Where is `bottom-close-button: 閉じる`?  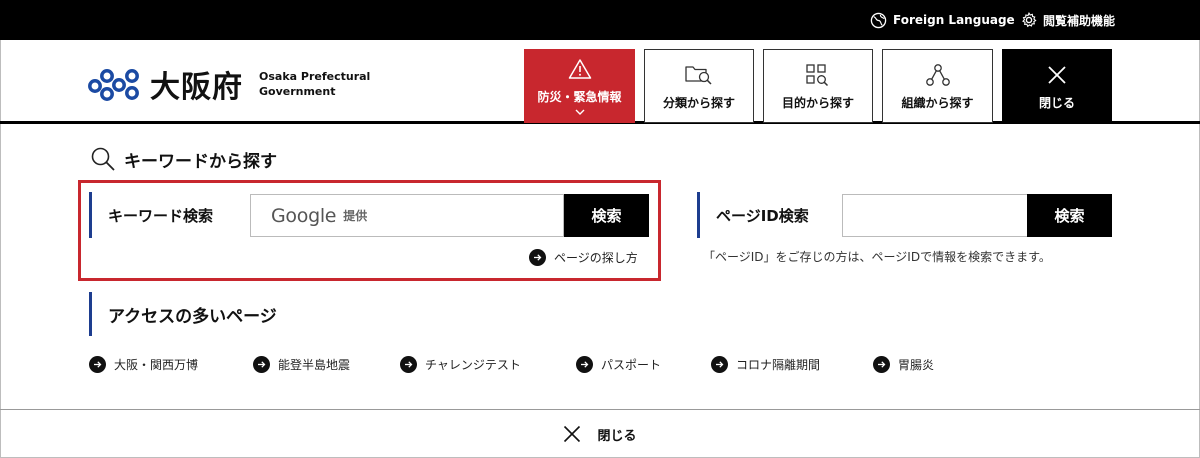
bottom-close-button: 閉じる is located at coordinates (600, 433).